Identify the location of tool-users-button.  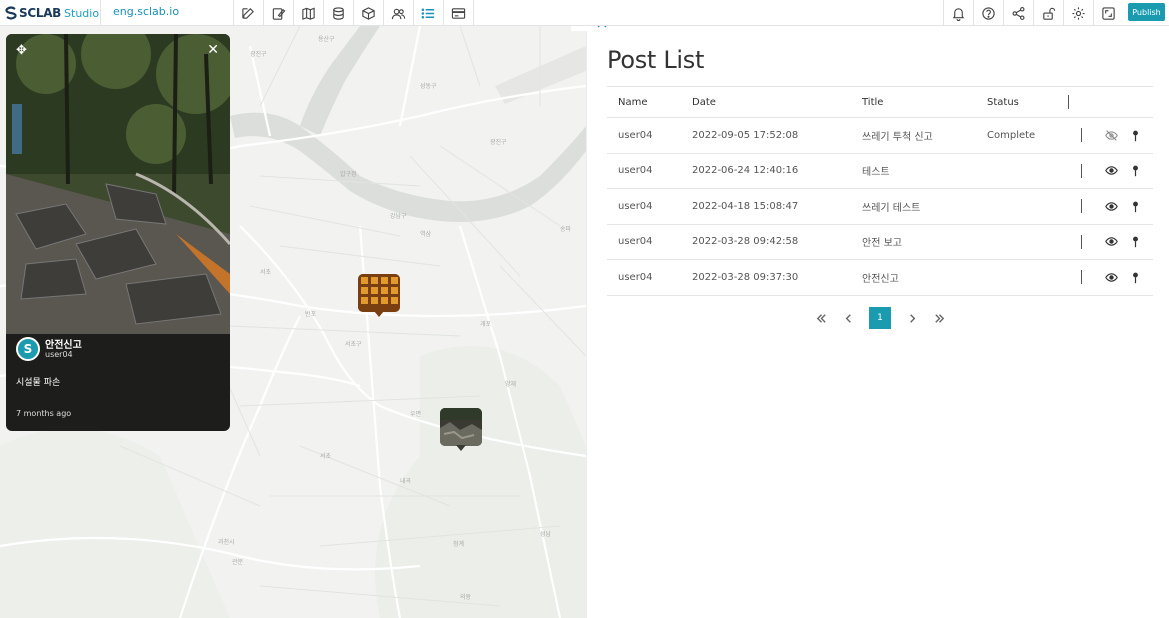
(399, 13).